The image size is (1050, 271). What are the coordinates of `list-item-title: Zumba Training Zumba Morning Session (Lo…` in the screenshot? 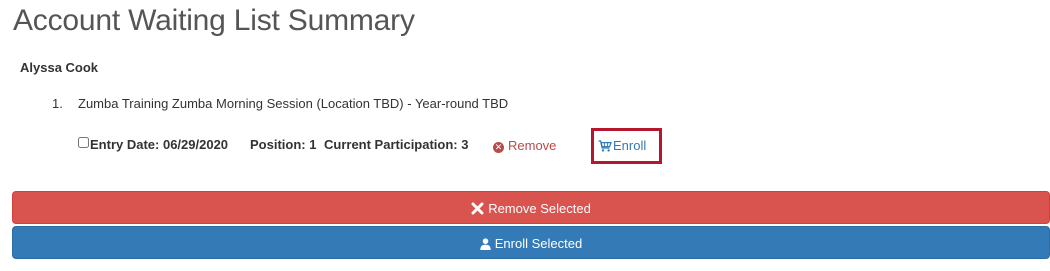 It's located at (293, 103).